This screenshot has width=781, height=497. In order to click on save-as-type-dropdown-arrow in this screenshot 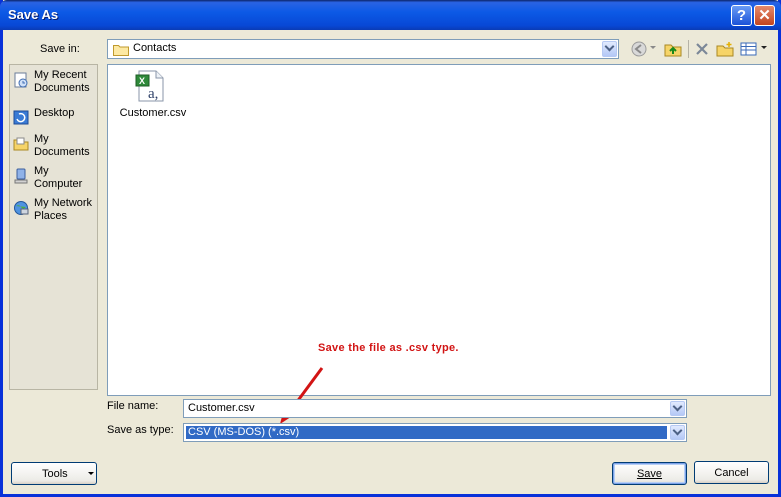, I will do `click(677, 432)`.